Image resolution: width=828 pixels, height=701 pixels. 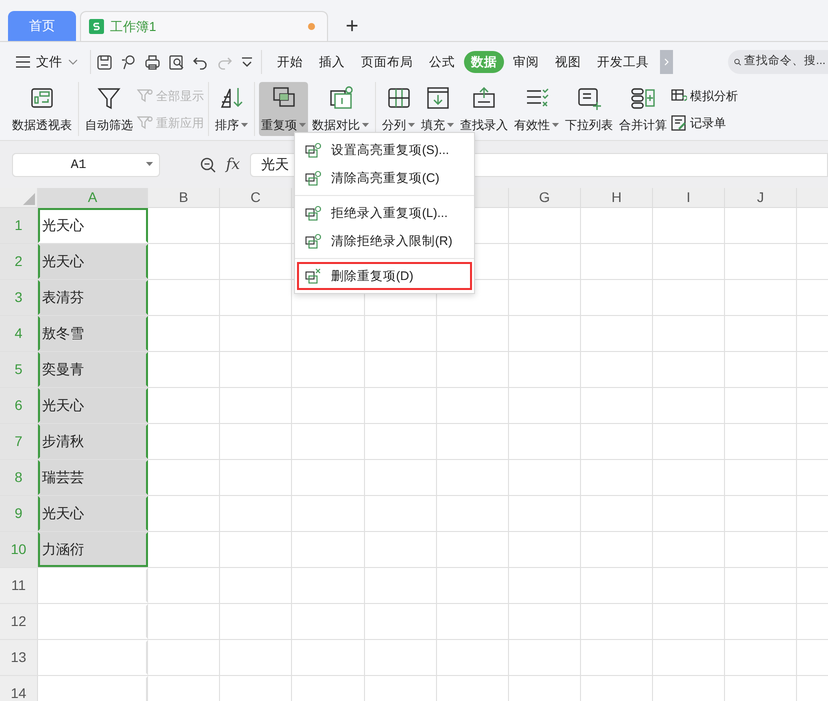 What do you see at coordinates (93, 297) in the screenshot?
I see `table-cell: 表清芬` at bounding box center [93, 297].